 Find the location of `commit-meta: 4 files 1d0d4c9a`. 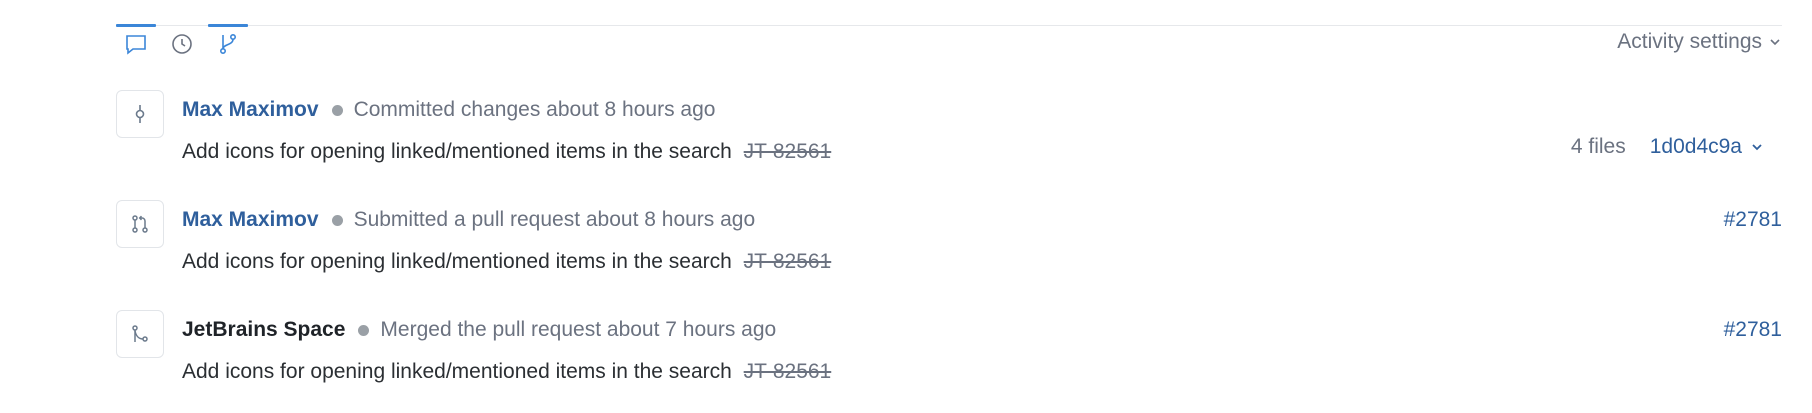

commit-meta: 4 files 1d0d4c9a is located at coordinates (1667, 147).